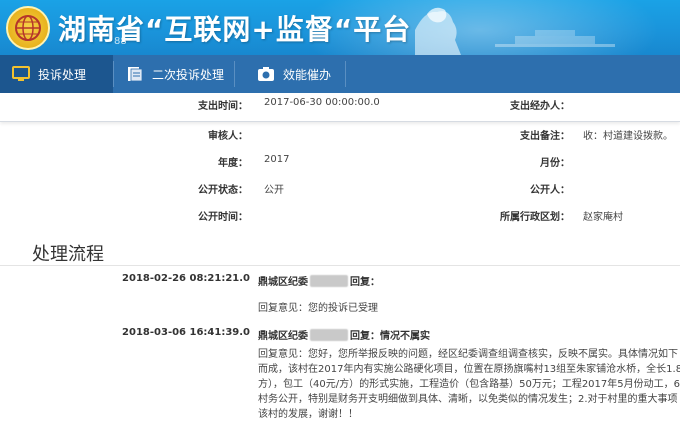 Image resolution: width=680 pixels, height=422 pixels. What do you see at coordinates (68, 254) in the screenshot?
I see `process-section-title: 处理流程` at bounding box center [68, 254].